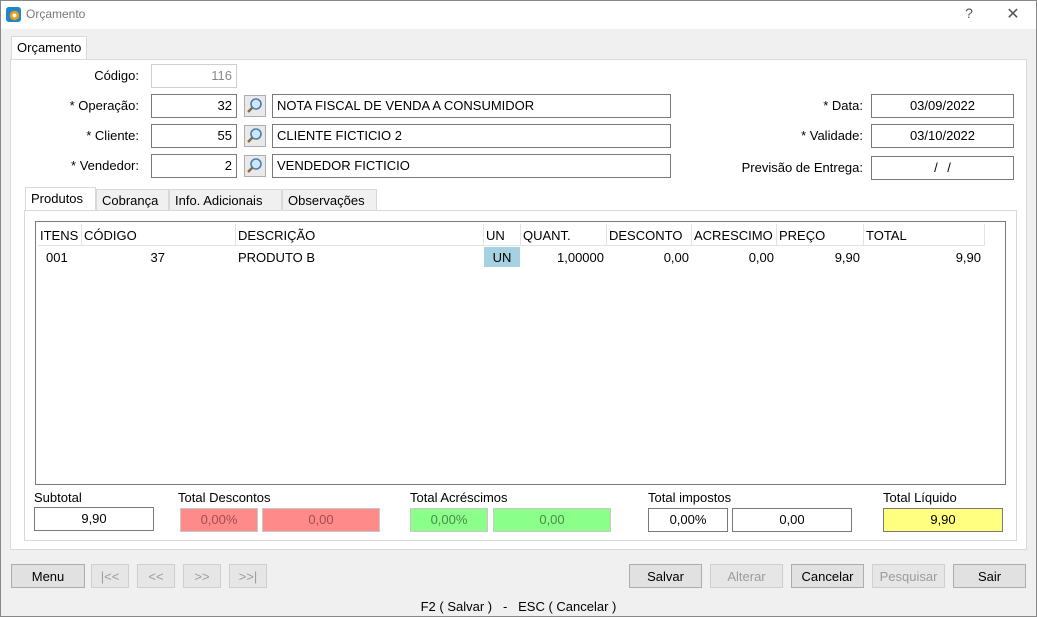  What do you see at coordinates (57, 257) in the screenshot?
I see `cell-itens: 001` at bounding box center [57, 257].